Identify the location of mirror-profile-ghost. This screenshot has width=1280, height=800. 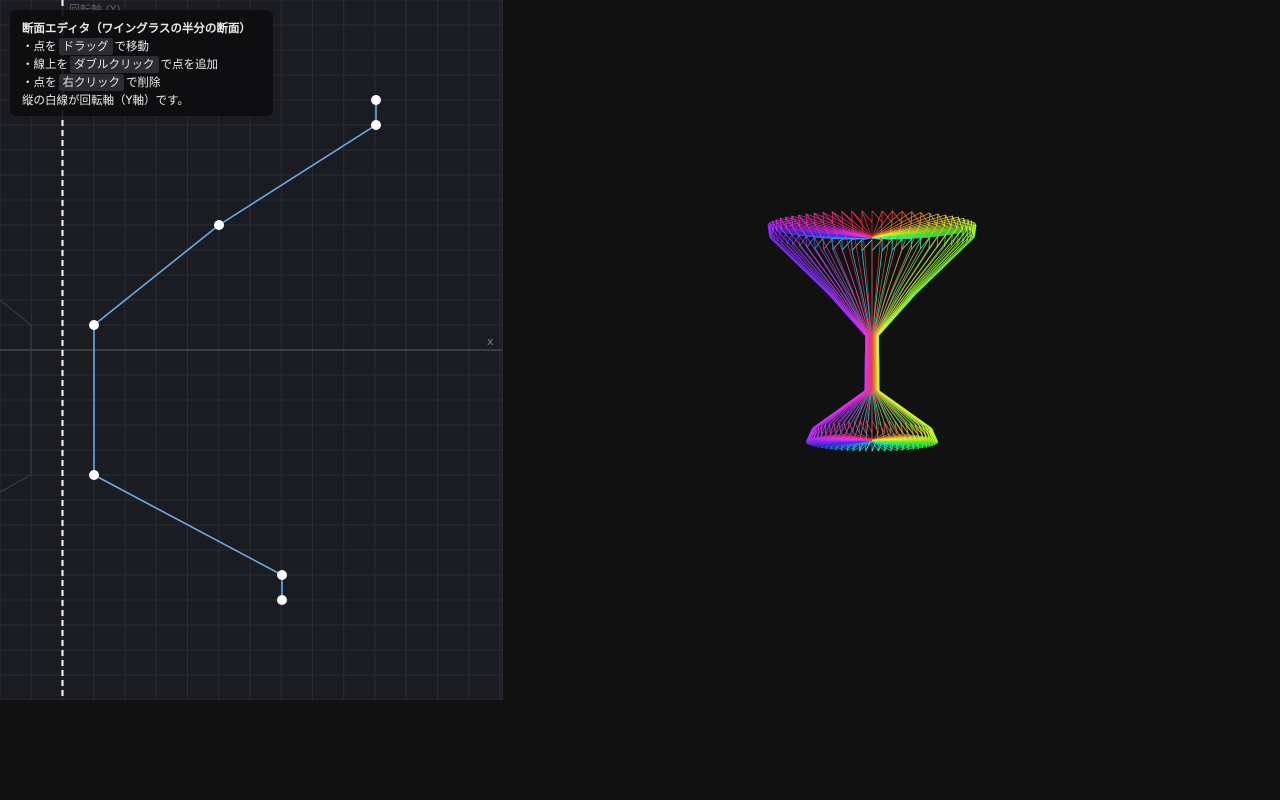
(16, 396).